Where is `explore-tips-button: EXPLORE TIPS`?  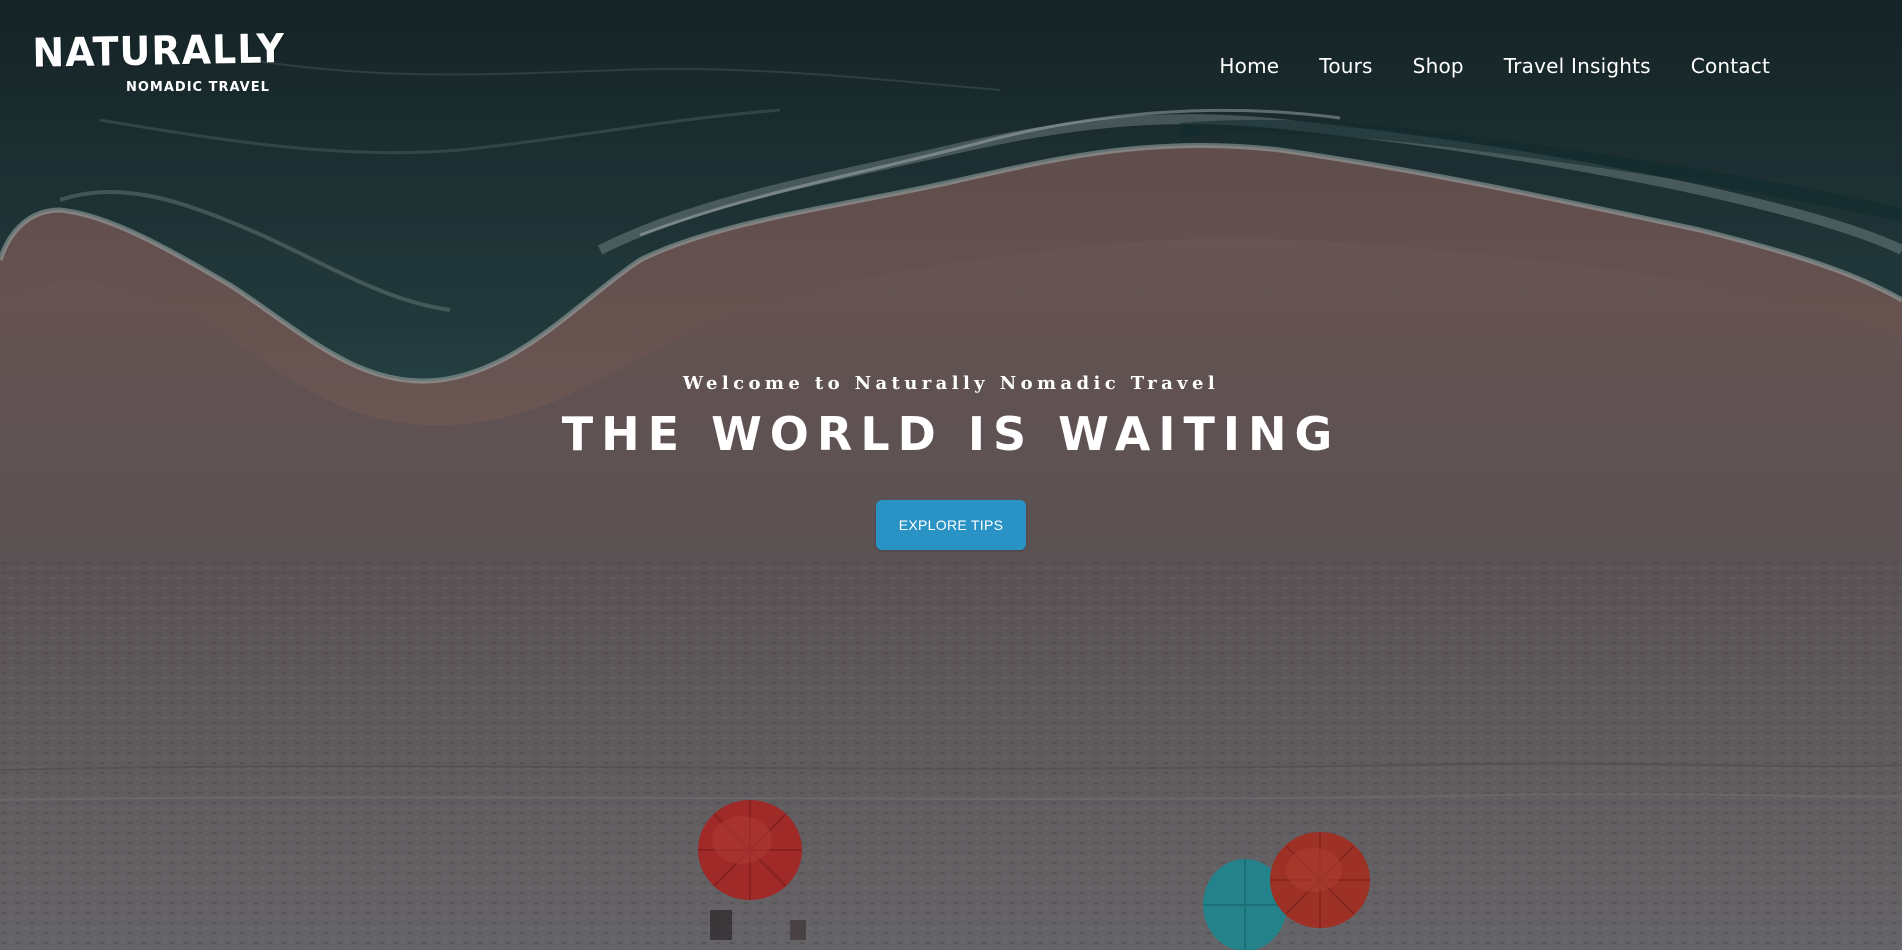 explore-tips-button: EXPLORE TIPS is located at coordinates (951, 525).